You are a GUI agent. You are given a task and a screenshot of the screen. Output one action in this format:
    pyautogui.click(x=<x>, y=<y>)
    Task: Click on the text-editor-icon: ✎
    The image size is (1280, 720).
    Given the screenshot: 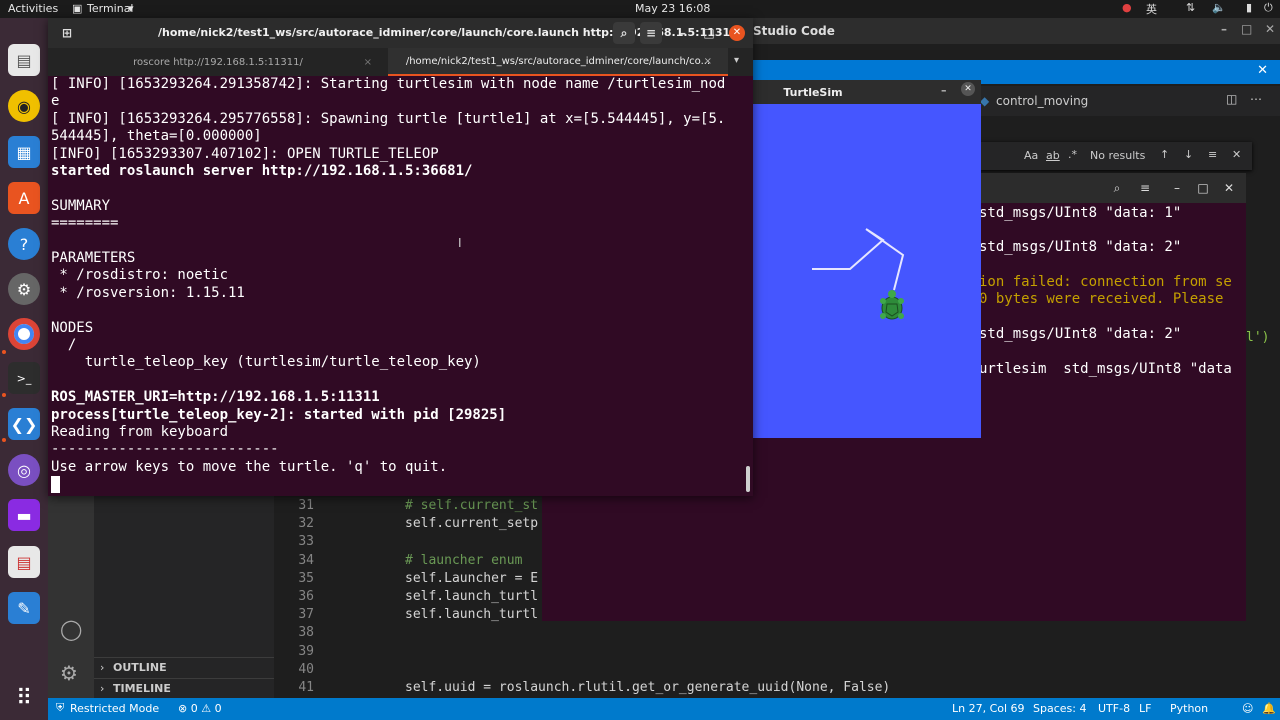 What is the action you would take?
    pyautogui.click(x=24, y=608)
    